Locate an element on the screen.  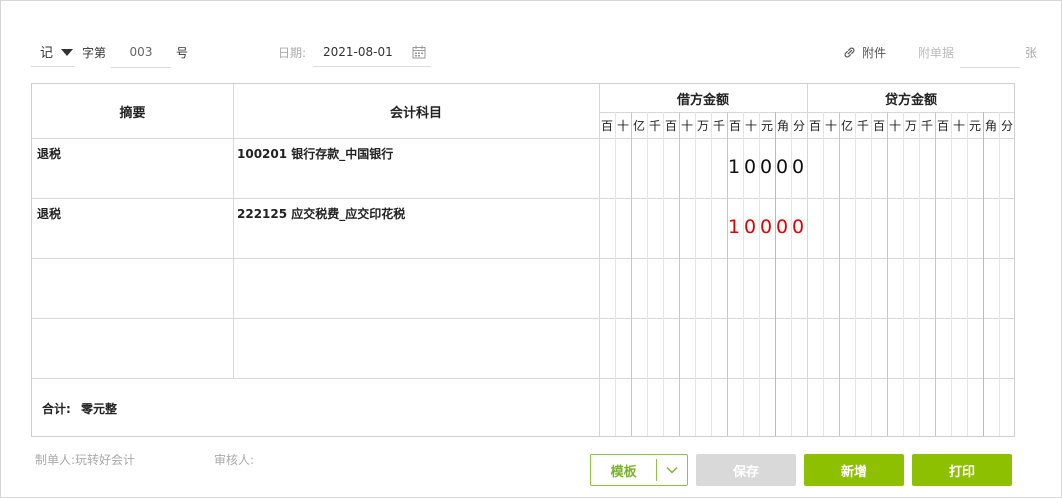
print-button: 打印 is located at coordinates (962, 470).